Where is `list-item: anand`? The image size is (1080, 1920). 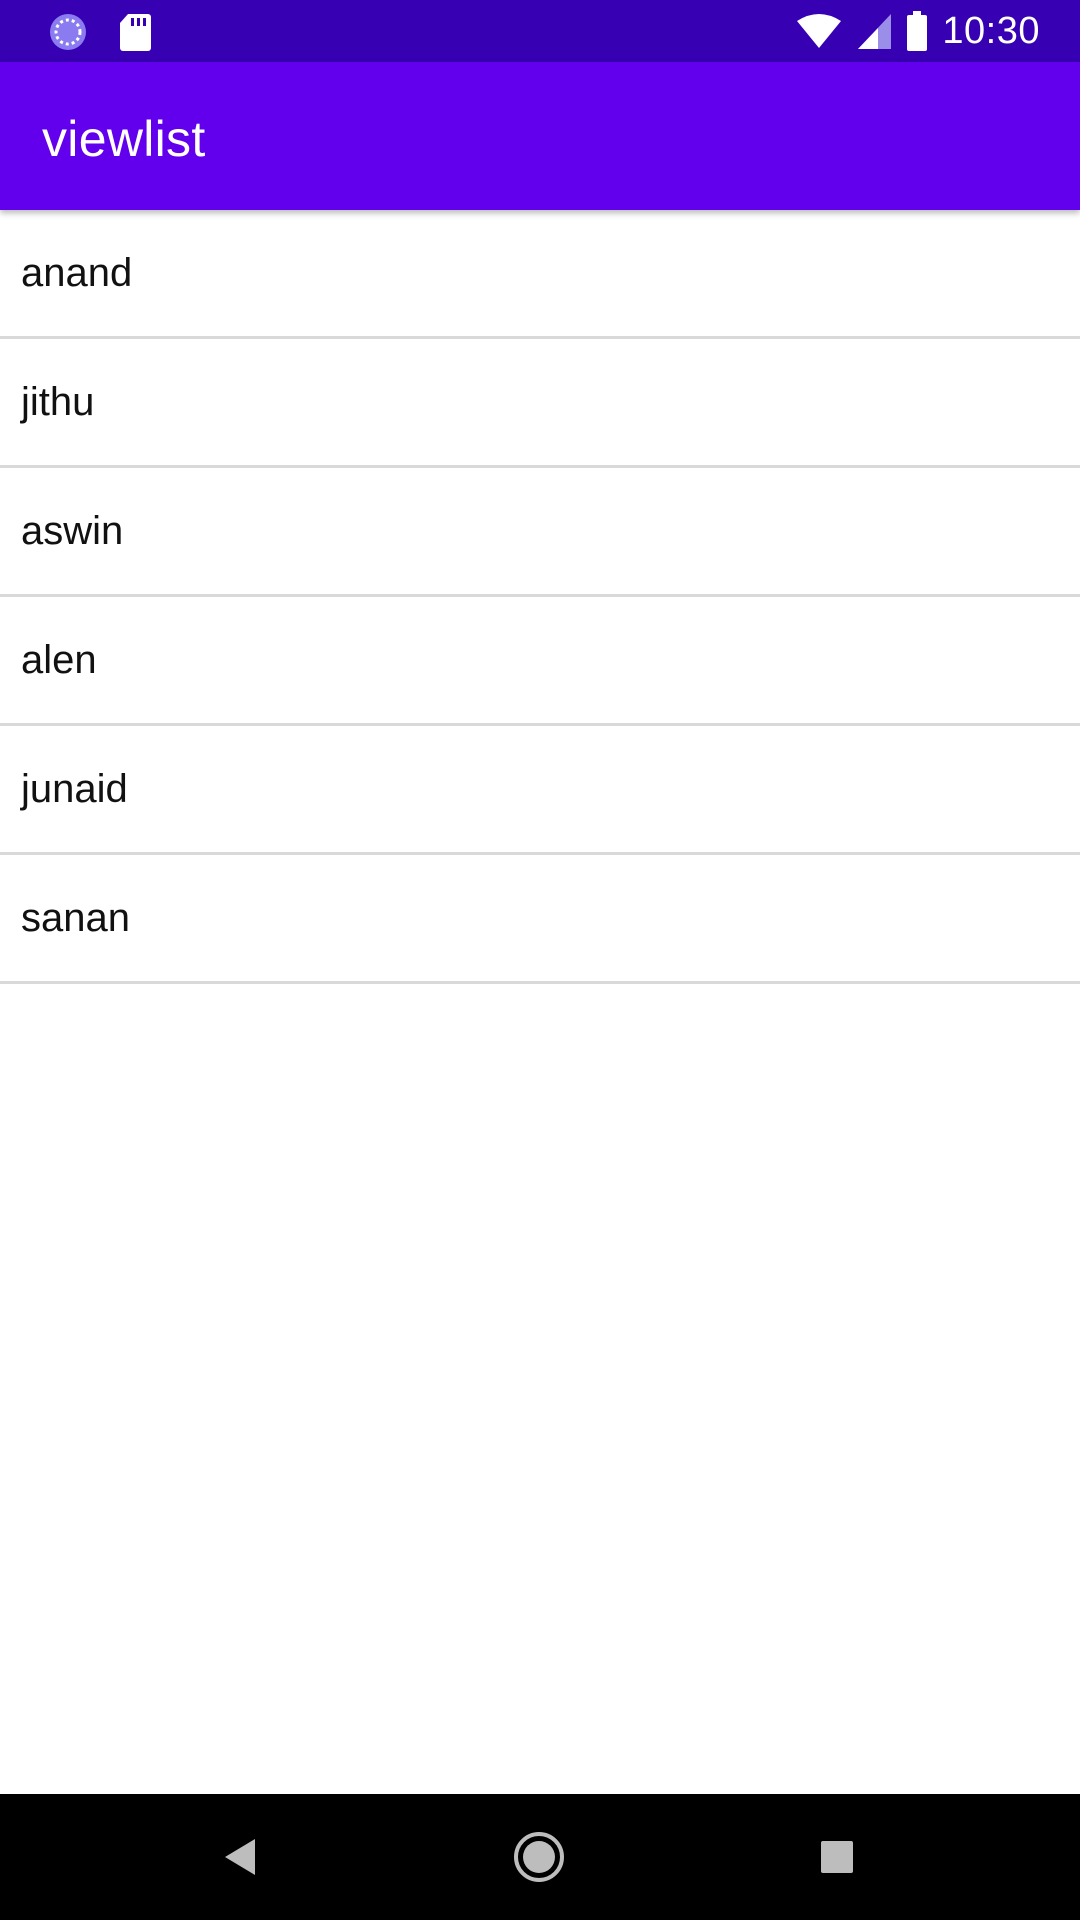 list-item: anand is located at coordinates (540, 274).